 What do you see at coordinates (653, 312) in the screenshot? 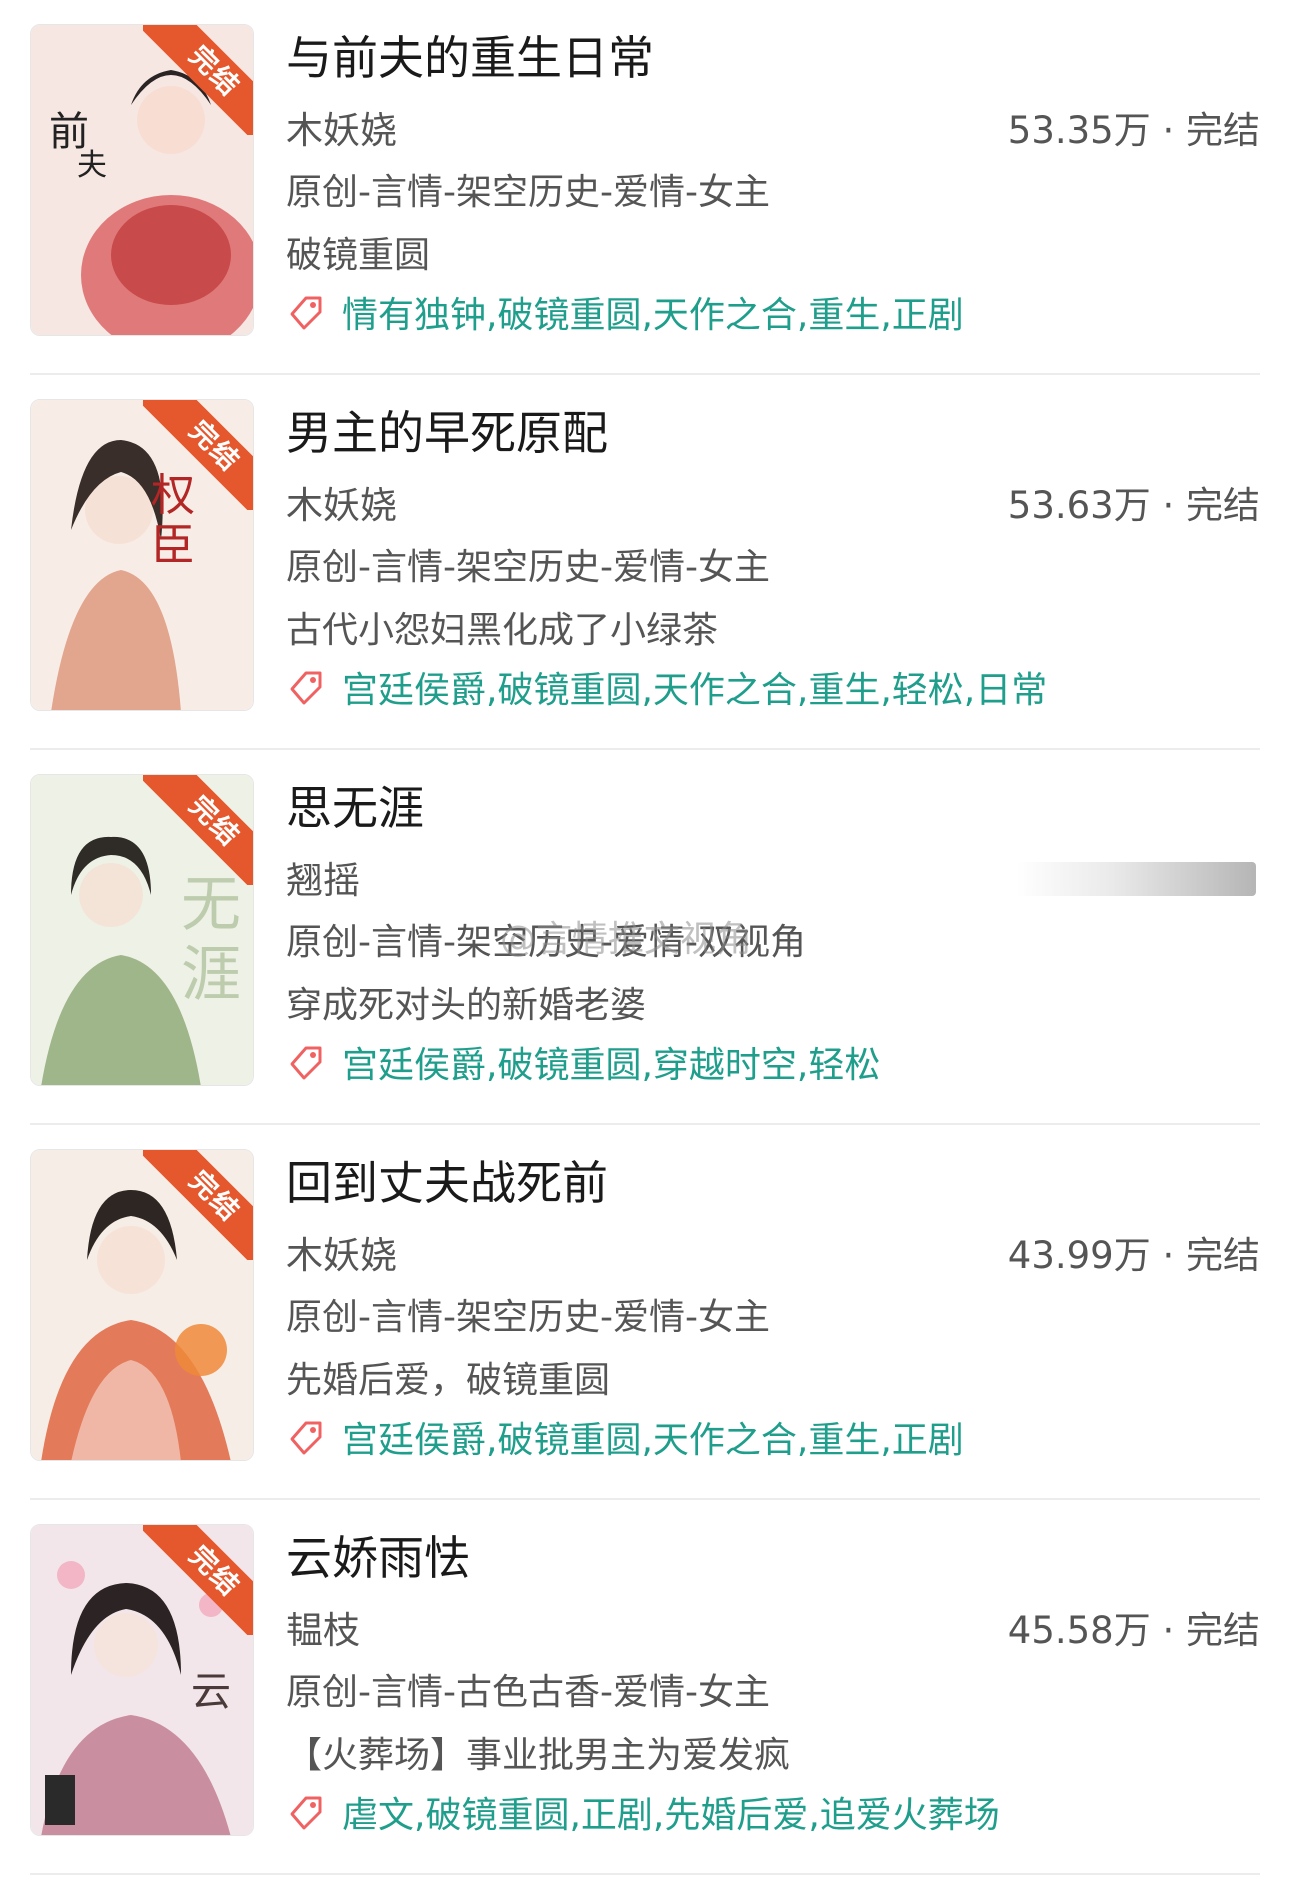
I see `book-tags: 情有独钟,破镜重圆,天作之合,重生,正剧` at bounding box center [653, 312].